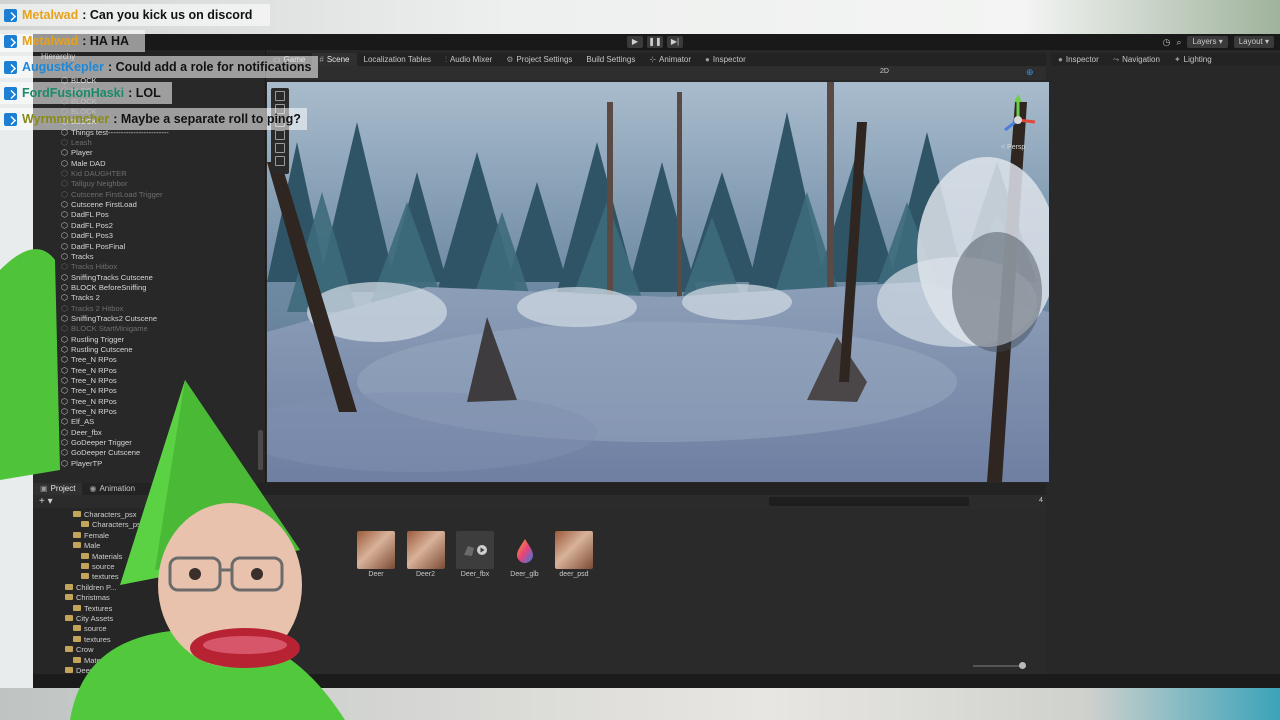 This screenshot has width=1280, height=720. What do you see at coordinates (92, 236) in the screenshot?
I see `hierarchy-item-label: DadFL Pos3` at bounding box center [92, 236].